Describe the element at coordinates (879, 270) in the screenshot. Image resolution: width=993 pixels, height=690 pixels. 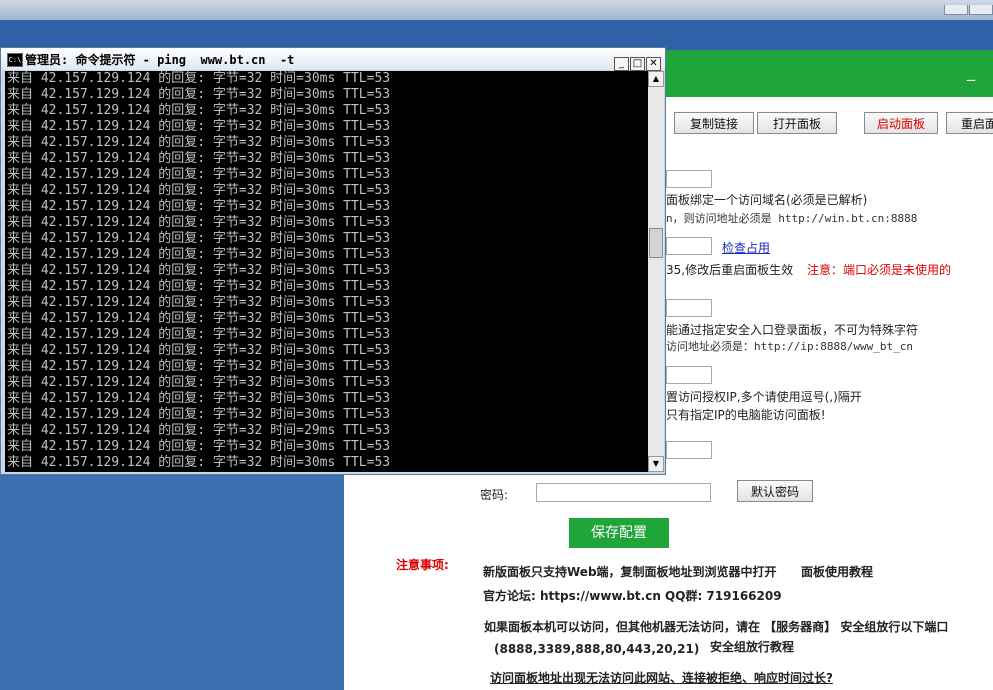
I see `port-warning: 注意：端口必须是未使用的` at that location.